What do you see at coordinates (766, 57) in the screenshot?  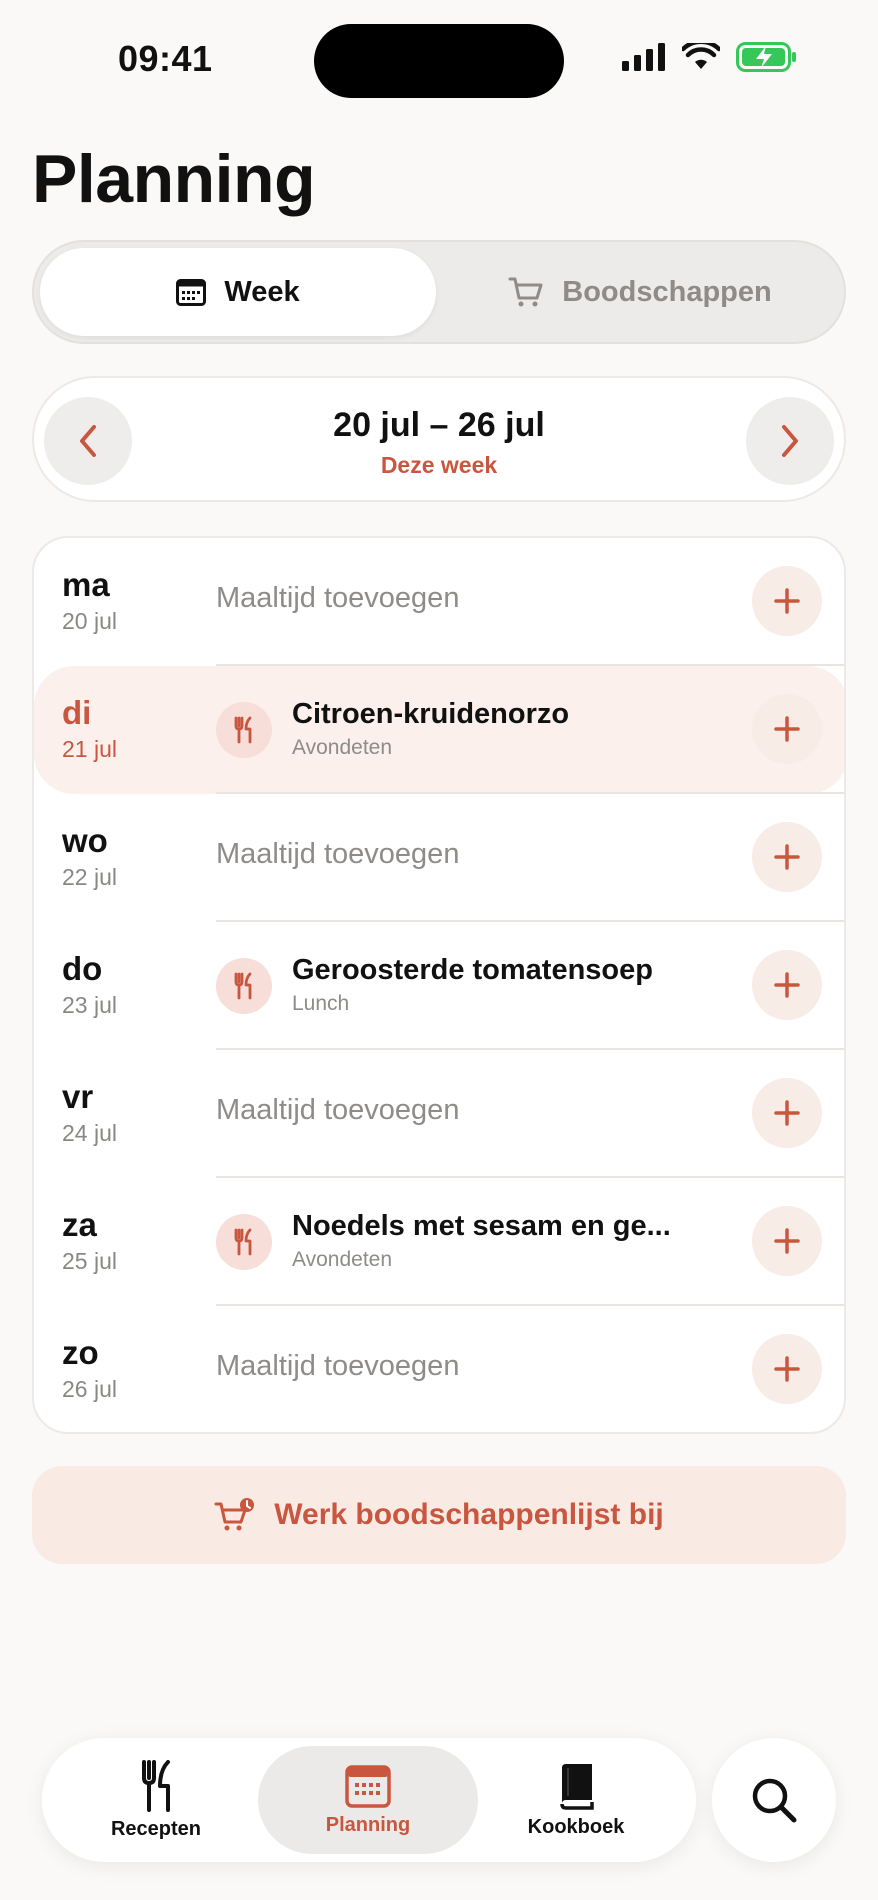 I see `battery-charging-icon` at bounding box center [766, 57].